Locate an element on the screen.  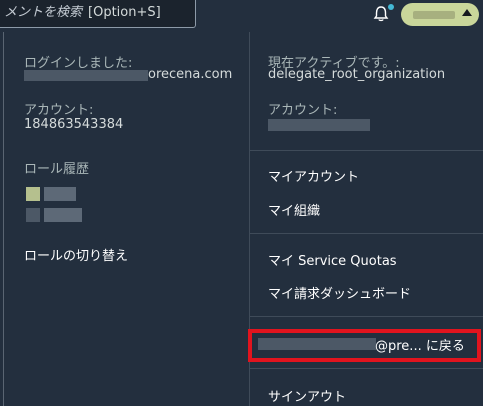
top-navigation-bar: メントを検索 [Option+S] is located at coordinates (241, 15).